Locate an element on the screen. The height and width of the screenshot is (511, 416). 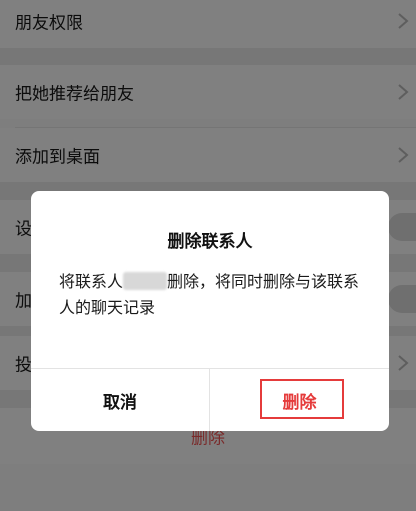
set-label: 设 is located at coordinates (23, 229).